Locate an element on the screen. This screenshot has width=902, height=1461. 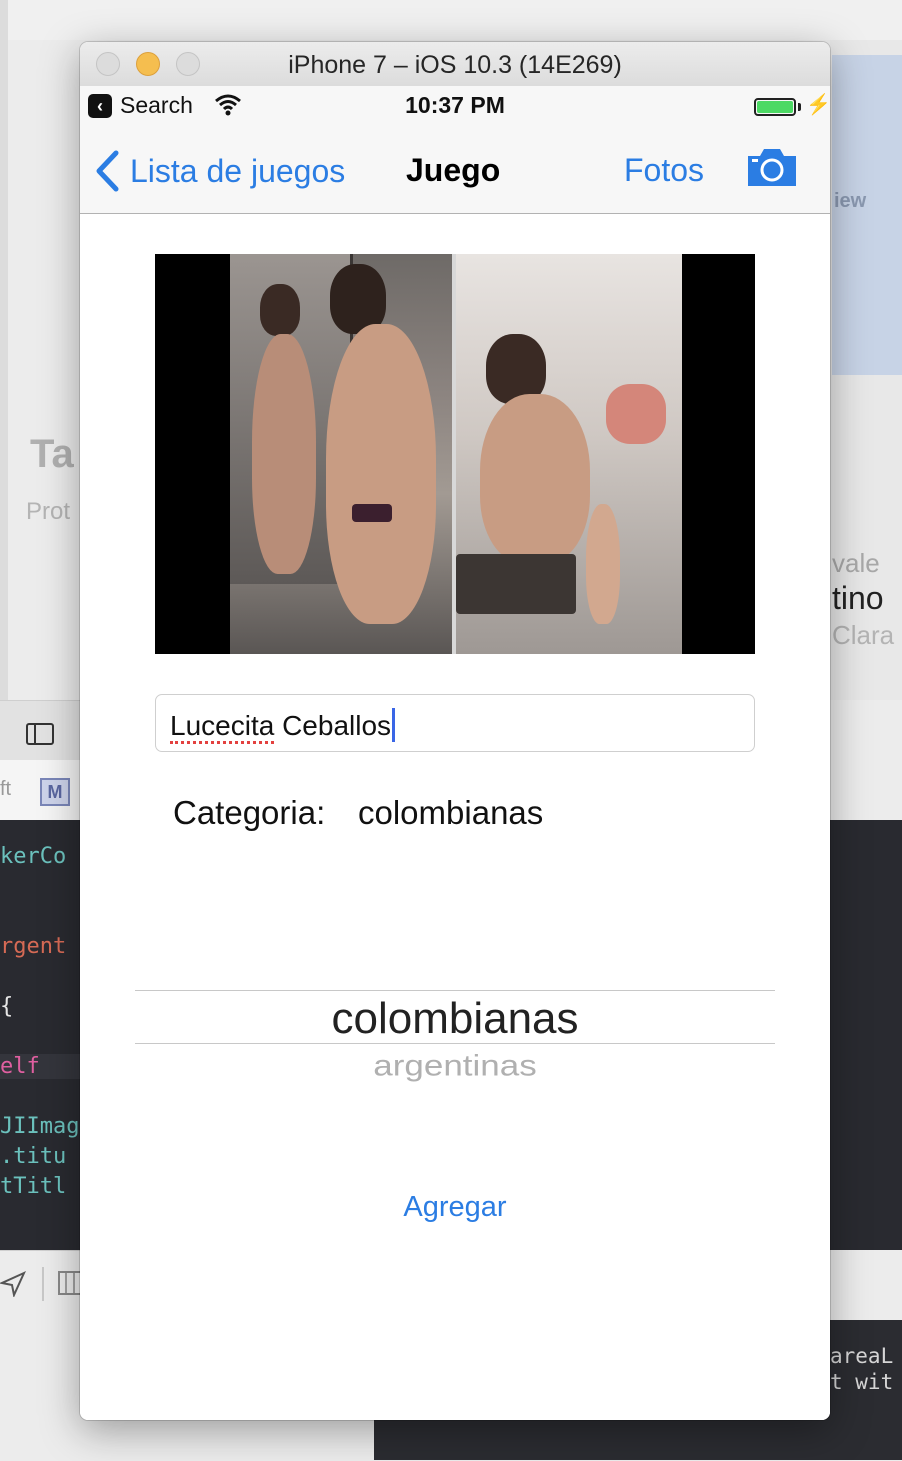
window-titlebar: iPhone 7 – iOS 10.3 (14E269) is located at coordinates (455, 64).